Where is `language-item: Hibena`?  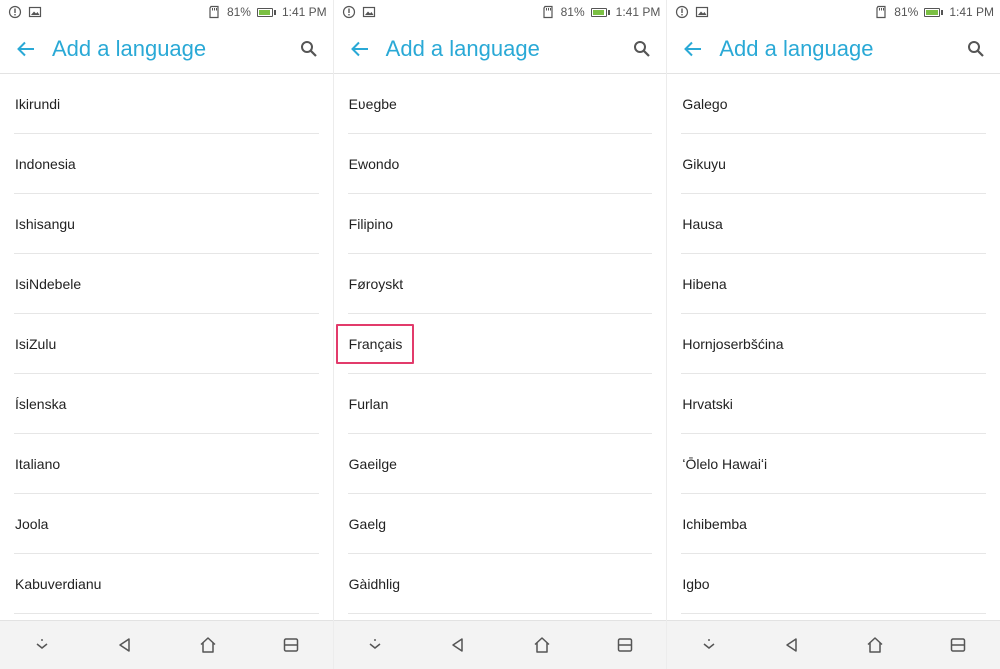 language-item: Hibena is located at coordinates (834, 284).